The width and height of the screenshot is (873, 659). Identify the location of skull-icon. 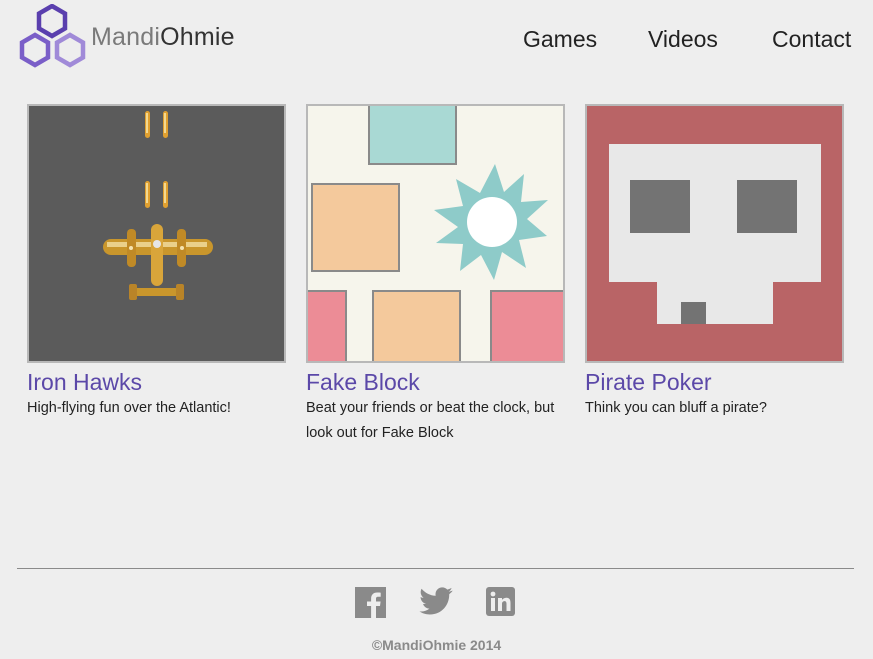
(714, 233).